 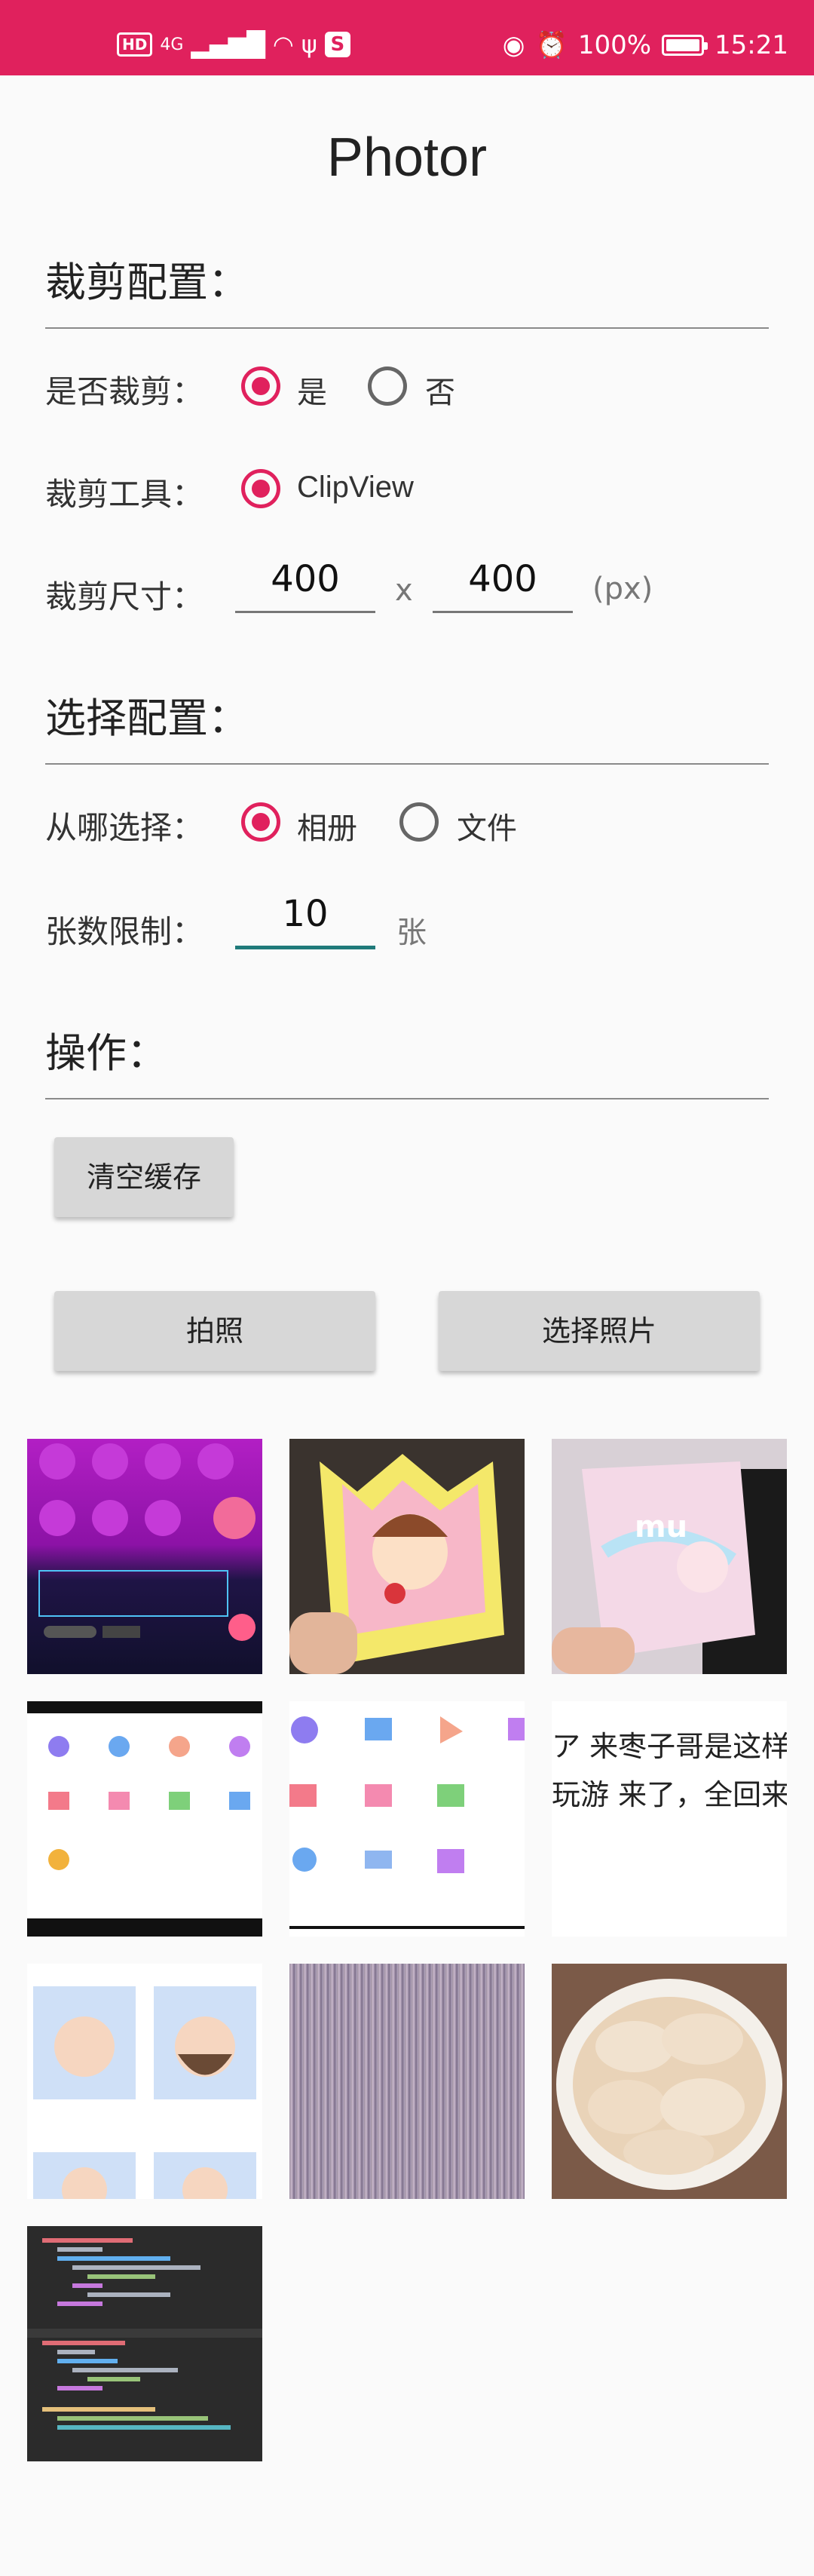 What do you see at coordinates (305, 585) in the screenshot?
I see `crop-width-input: 400` at bounding box center [305, 585].